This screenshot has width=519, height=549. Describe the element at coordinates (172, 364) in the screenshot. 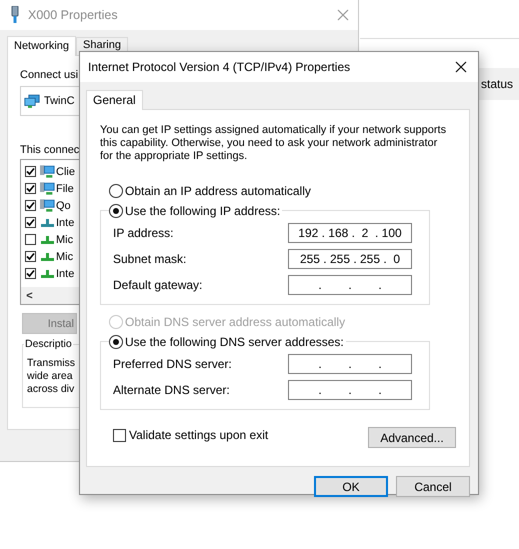

I see `field-label: Preferred DNS server:` at that location.